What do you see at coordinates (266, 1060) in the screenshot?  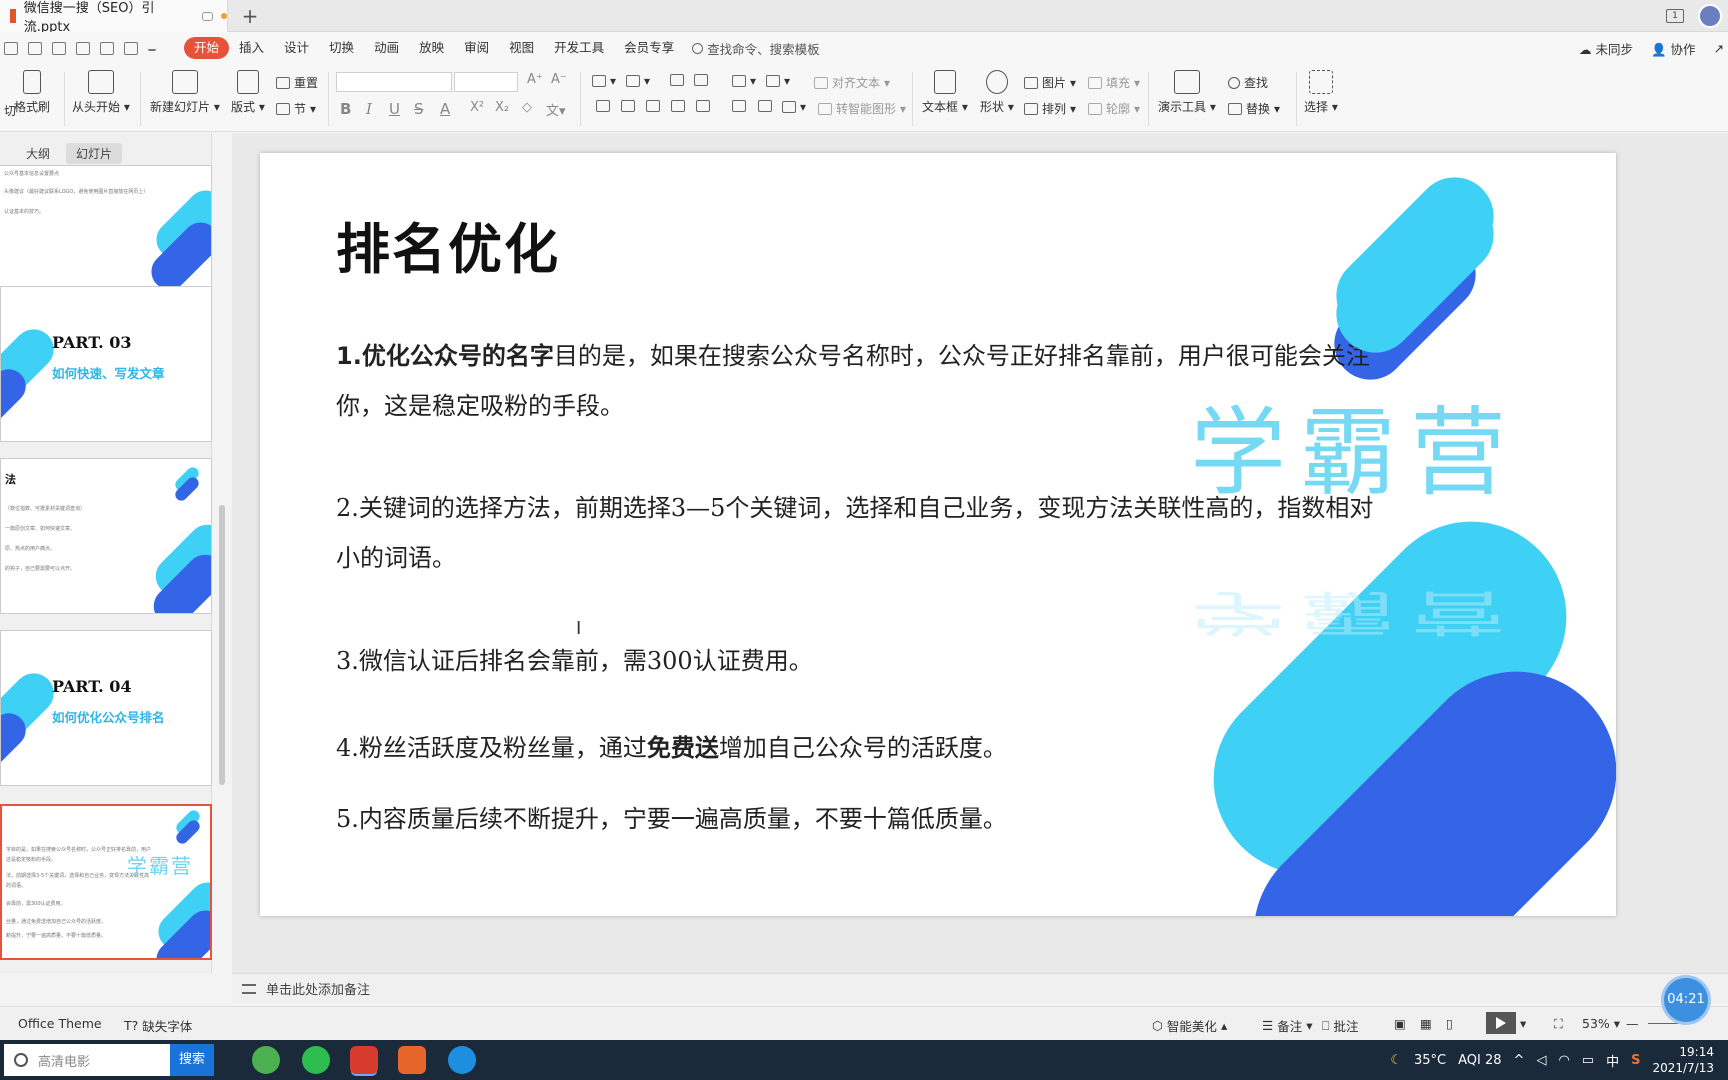 I see `browser-360-icon` at bounding box center [266, 1060].